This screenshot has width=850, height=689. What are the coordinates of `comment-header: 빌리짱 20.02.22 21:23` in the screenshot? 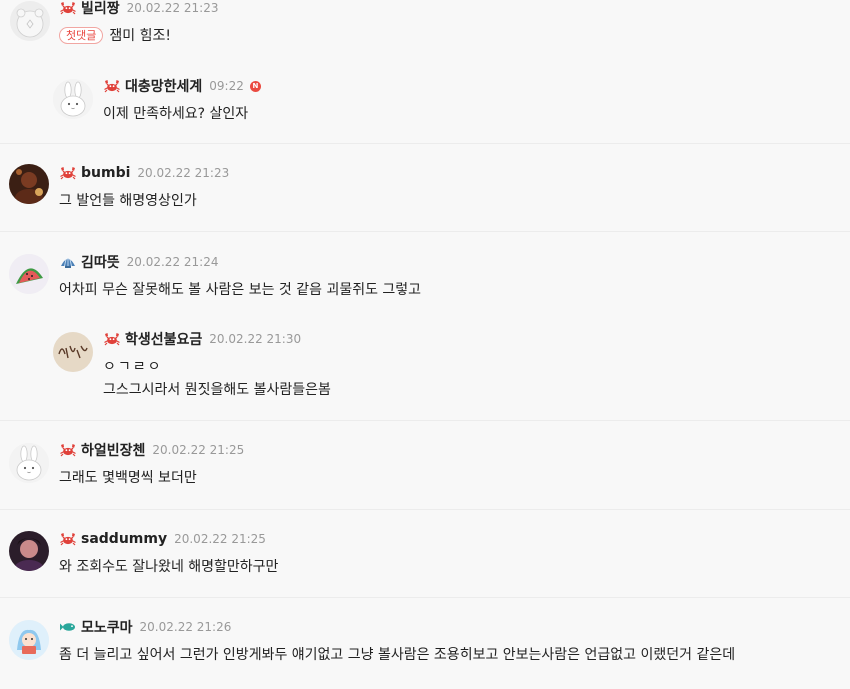 It's located at (138, 8).